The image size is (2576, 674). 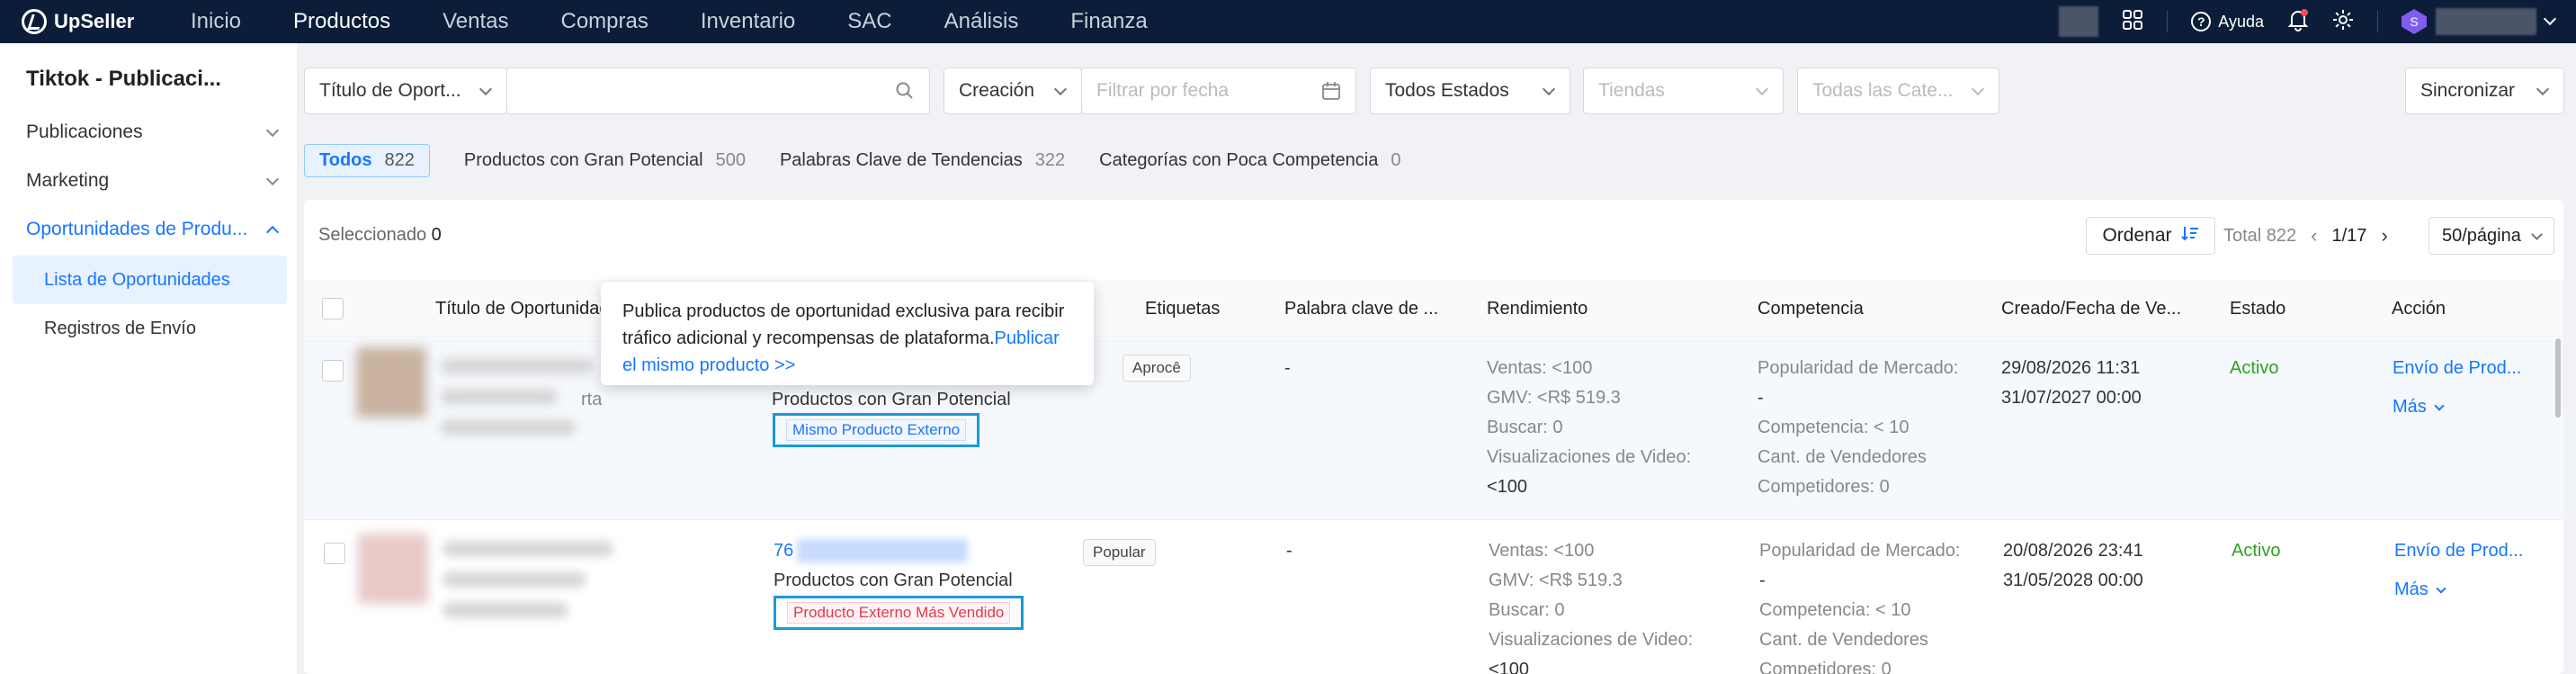 I want to click on menu-item-compras: Compras, so click(x=604, y=21).